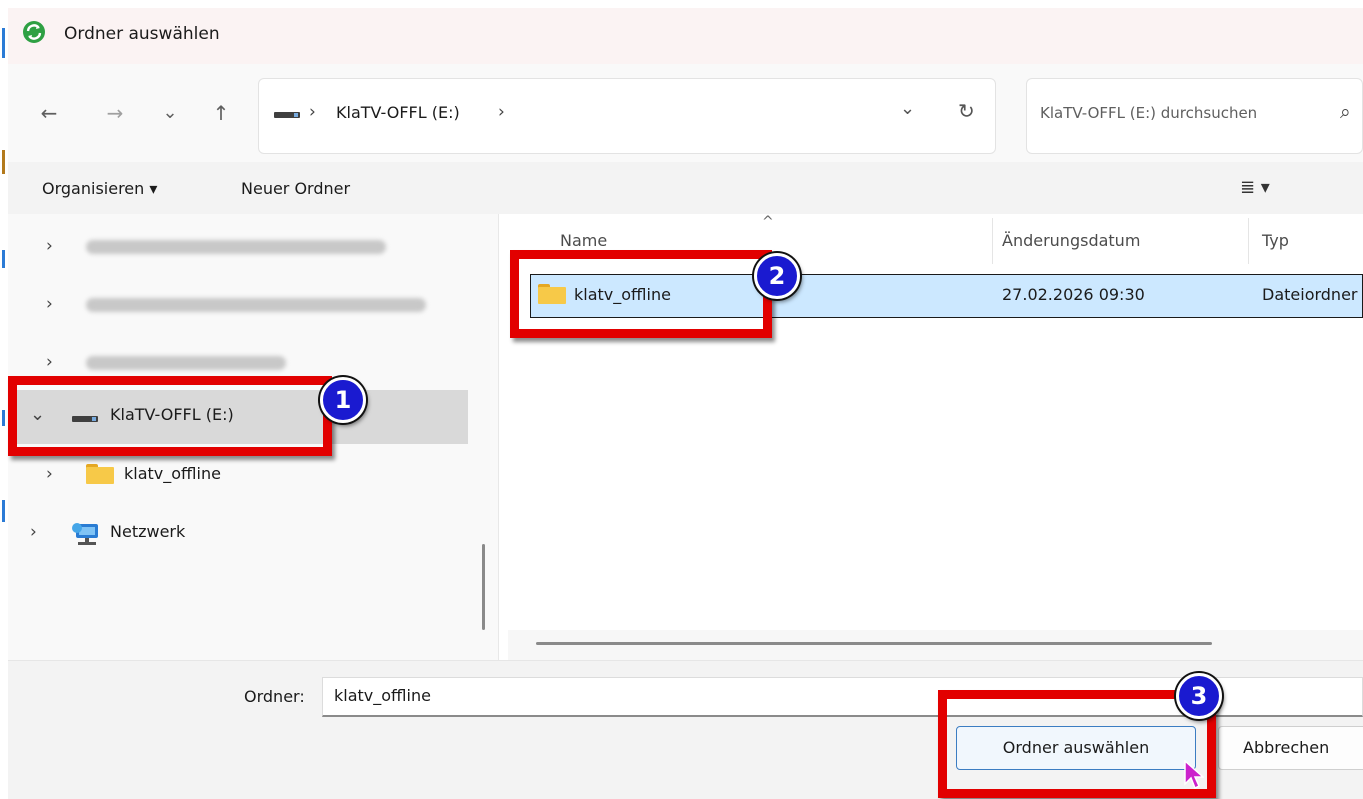 The height and width of the screenshot is (799, 1363). What do you see at coordinates (874, 643) in the screenshot?
I see `horizontal-scrollbar` at bounding box center [874, 643].